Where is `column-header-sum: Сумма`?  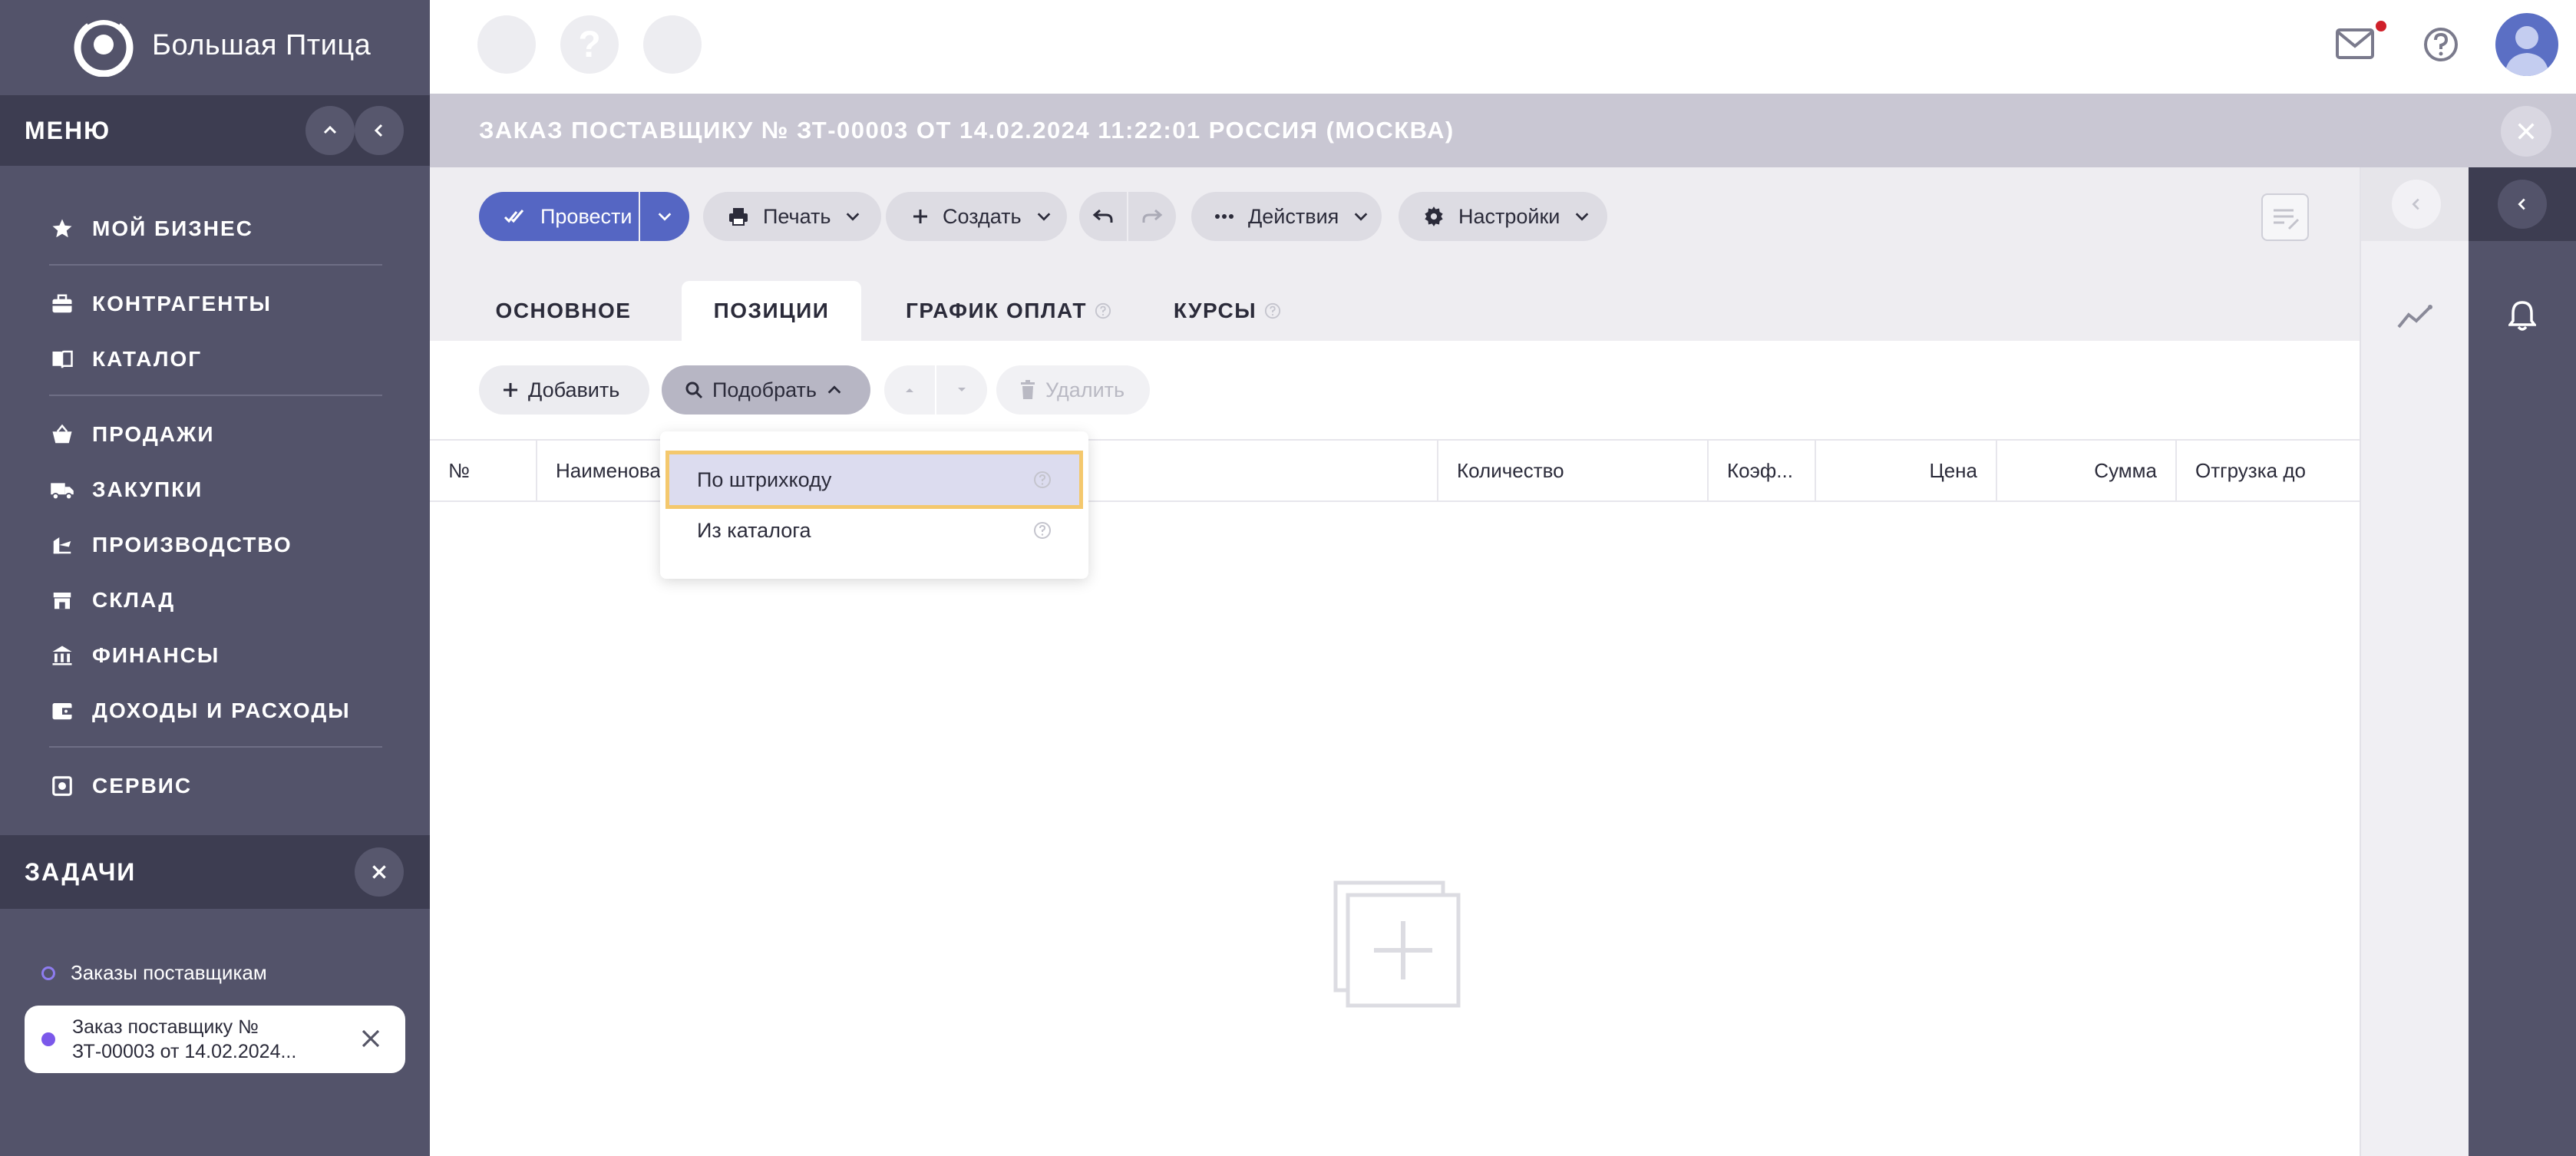 column-header-sum: Сумма is located at coordinates (2087, 471).